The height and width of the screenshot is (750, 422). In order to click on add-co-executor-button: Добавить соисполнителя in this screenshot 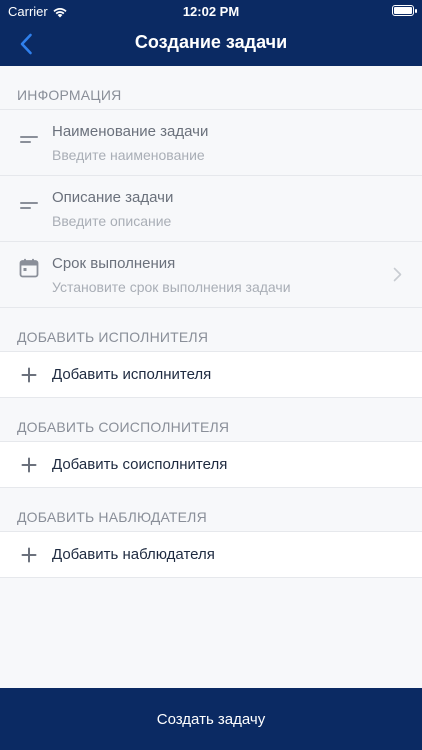, I will do `click(211, 465)`.